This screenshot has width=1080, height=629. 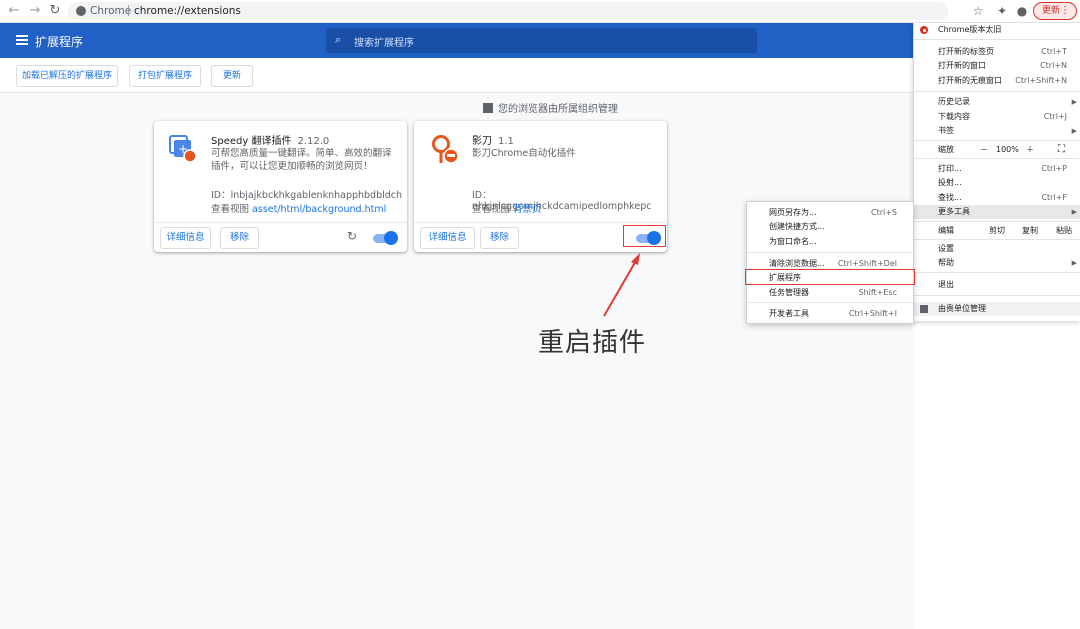 I want to click on zoom-in-button: ＋, so click(x=1030, y=150).